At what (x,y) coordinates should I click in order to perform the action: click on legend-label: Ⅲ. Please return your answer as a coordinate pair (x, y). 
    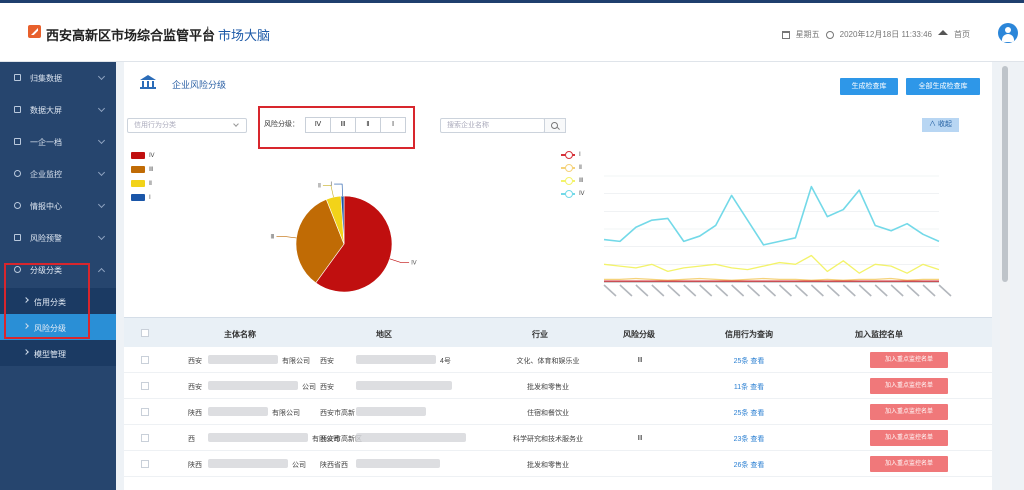
    Looking at the image, I should click on (581, 181).